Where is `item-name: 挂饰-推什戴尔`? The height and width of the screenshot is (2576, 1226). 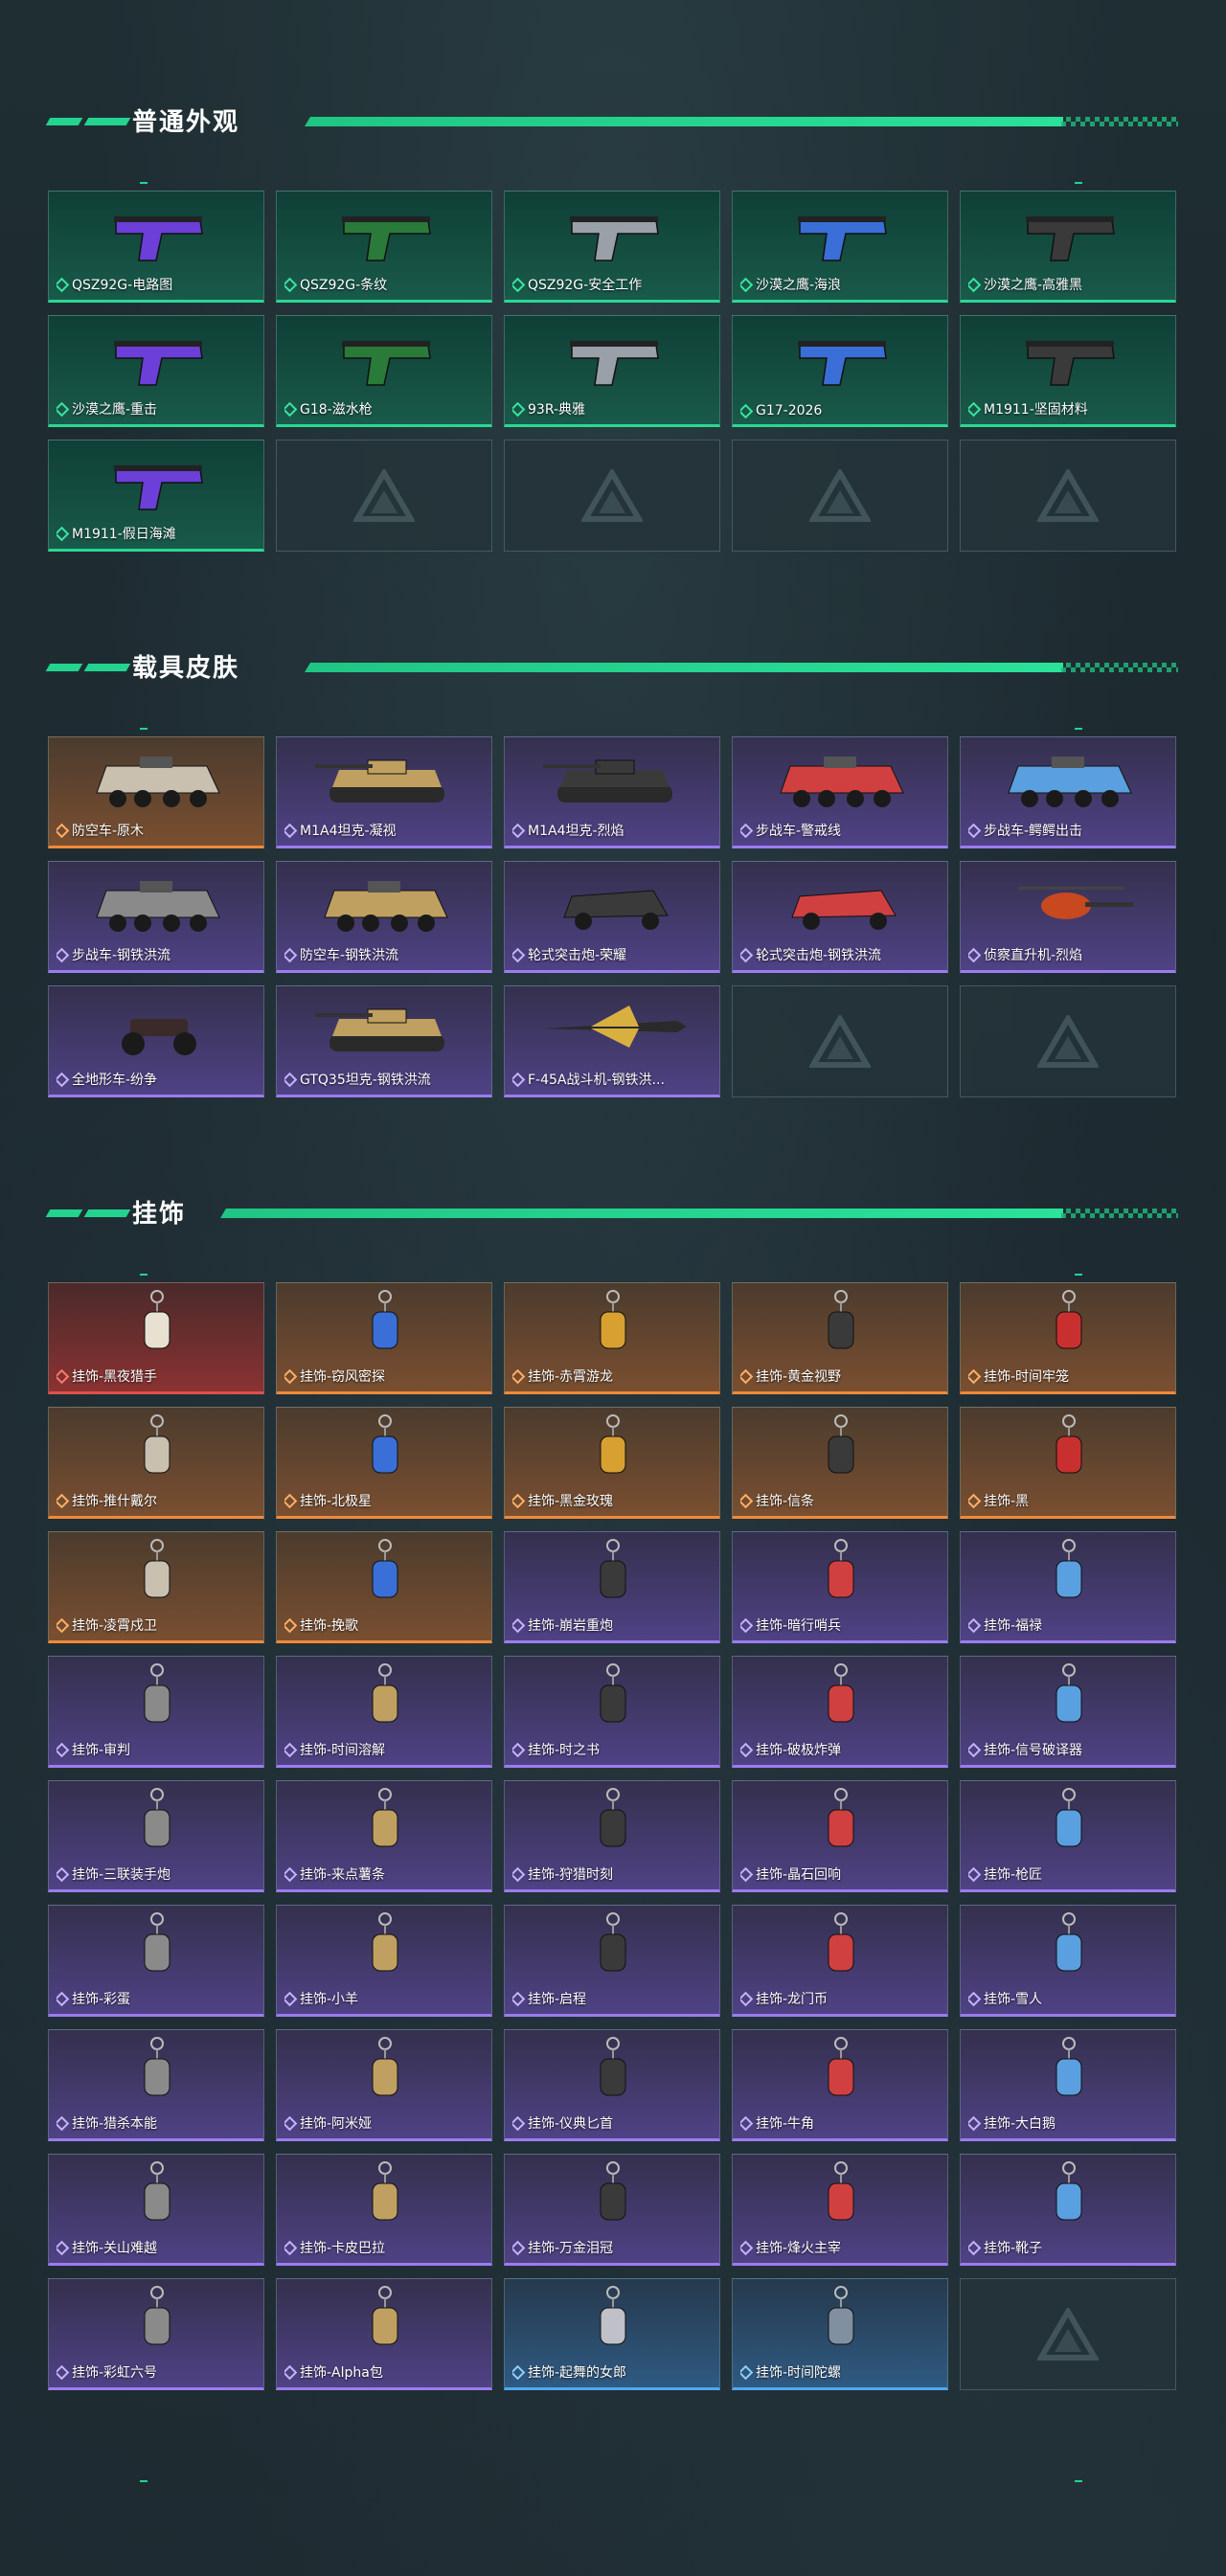
item-name: 挂饰-推什戴尔 is located at coordinates (115, 1501).